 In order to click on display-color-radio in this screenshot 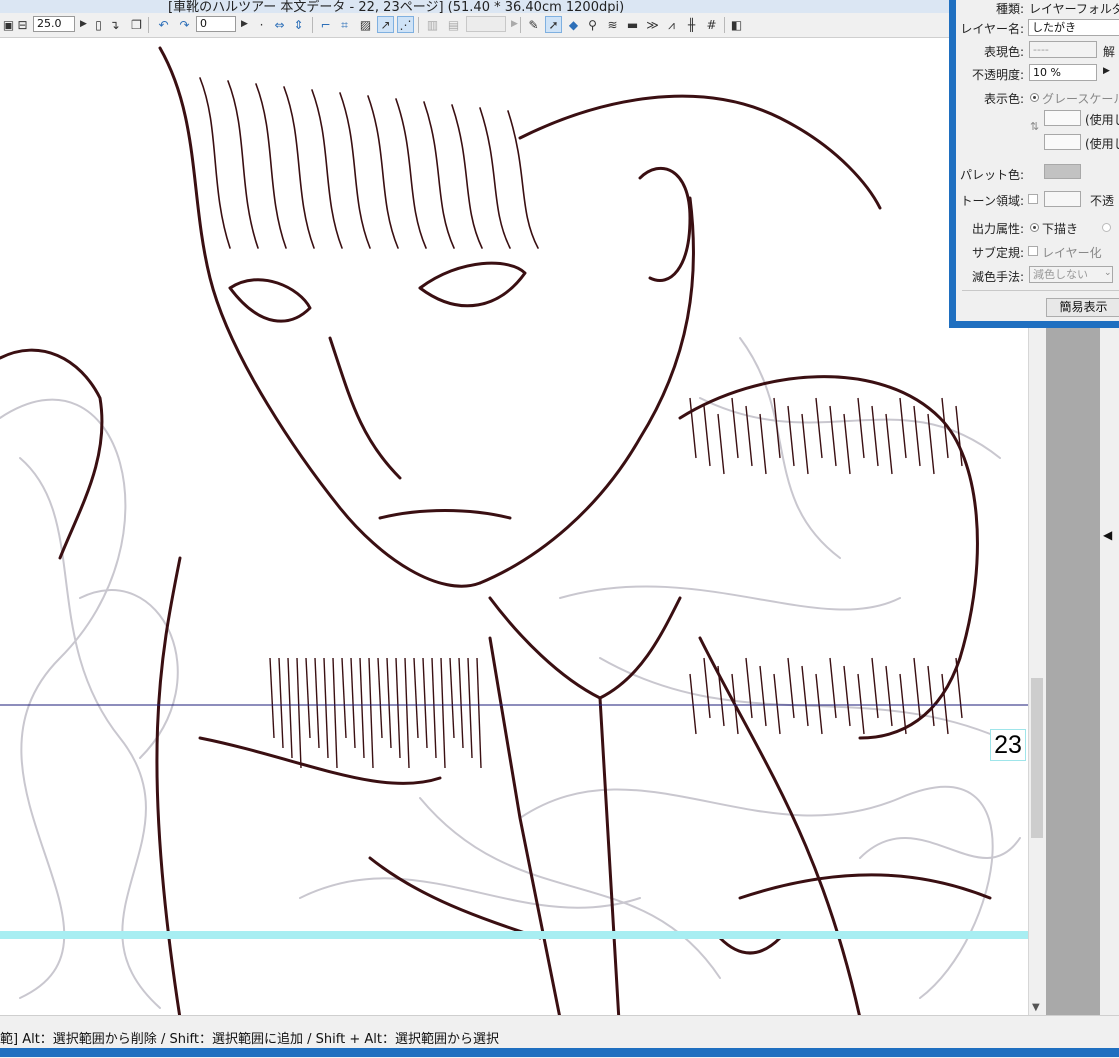, I will do `click(1034, 97)`.